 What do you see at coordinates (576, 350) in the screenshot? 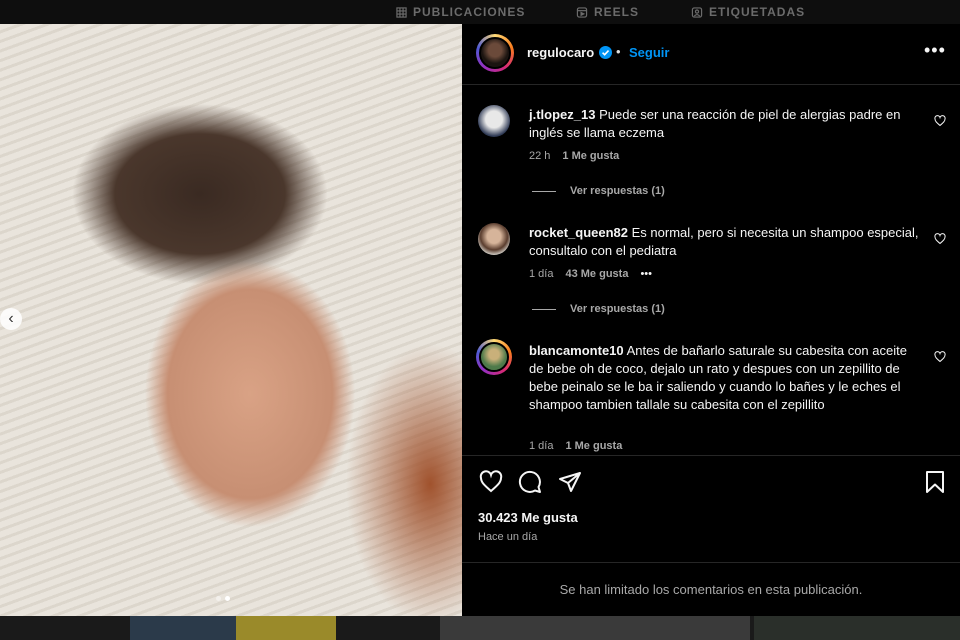
I see `comment-username: blancamonte10` at bounding box center [576, 350].